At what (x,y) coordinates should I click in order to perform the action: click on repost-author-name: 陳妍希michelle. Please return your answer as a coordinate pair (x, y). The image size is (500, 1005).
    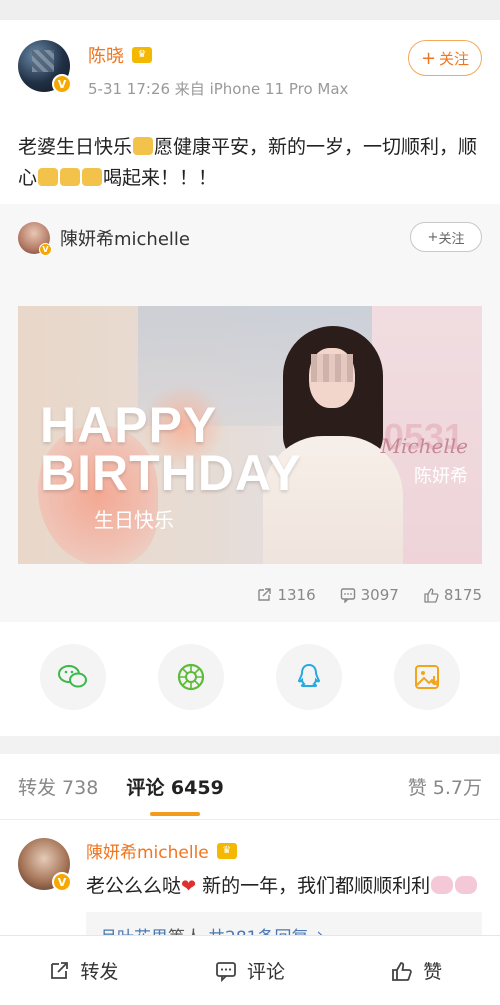
    Looking at the image, I should click on (125, 238).